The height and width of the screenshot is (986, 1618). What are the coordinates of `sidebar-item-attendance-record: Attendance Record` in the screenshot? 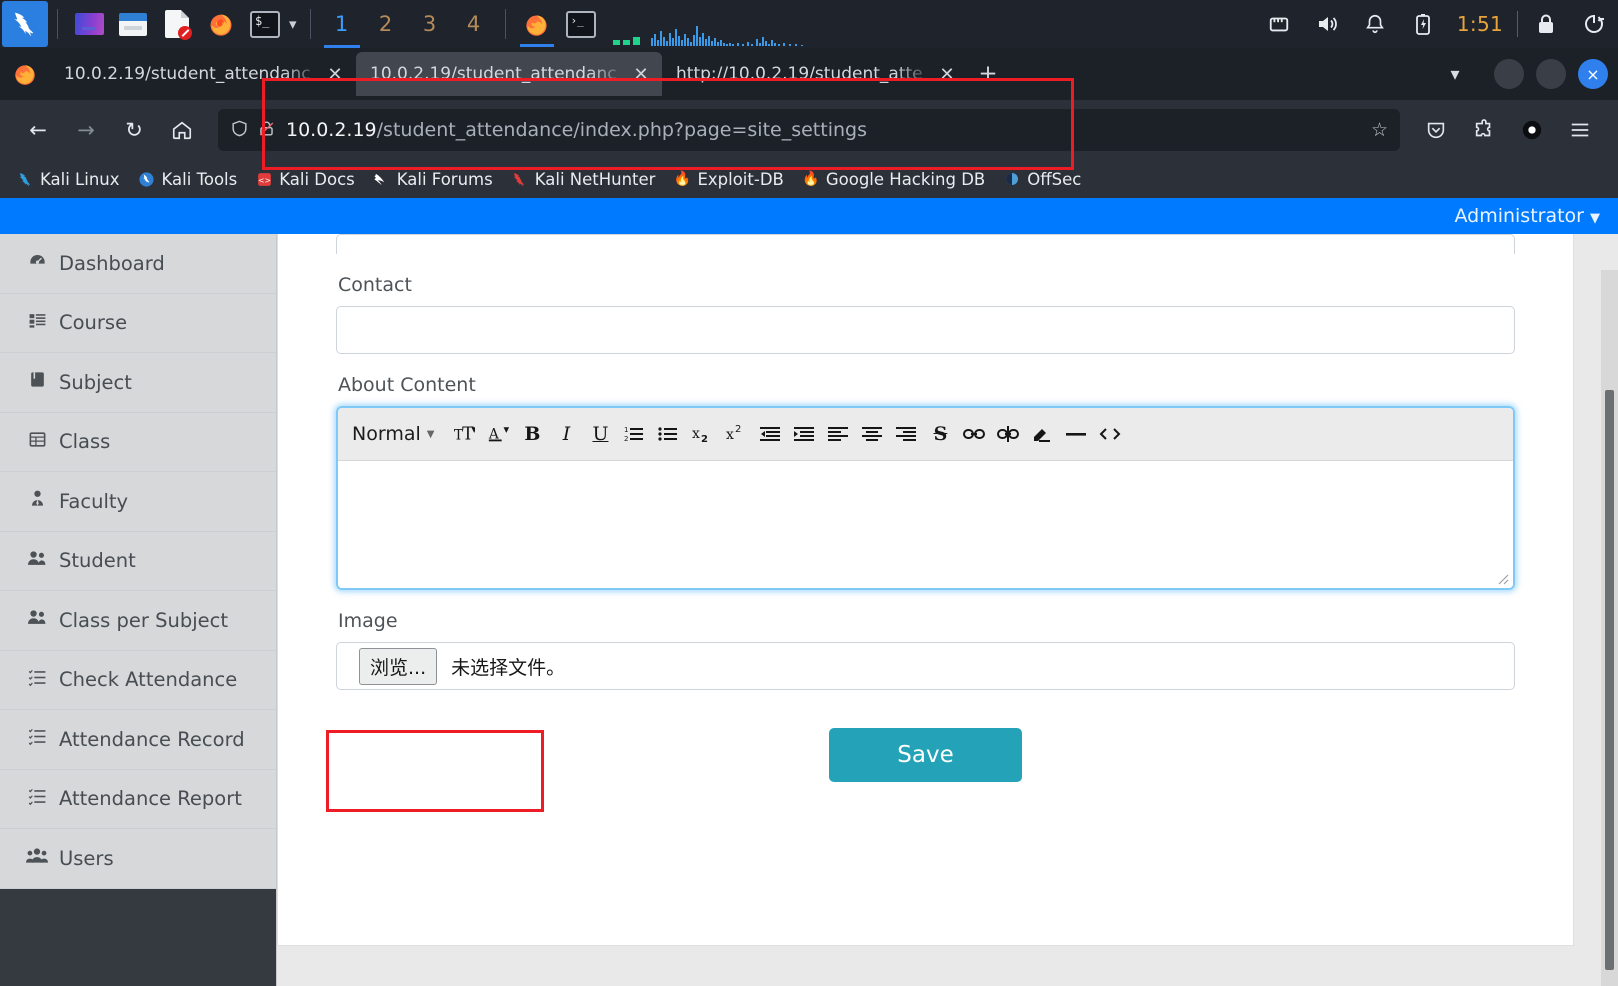 It's located at (138, 740).